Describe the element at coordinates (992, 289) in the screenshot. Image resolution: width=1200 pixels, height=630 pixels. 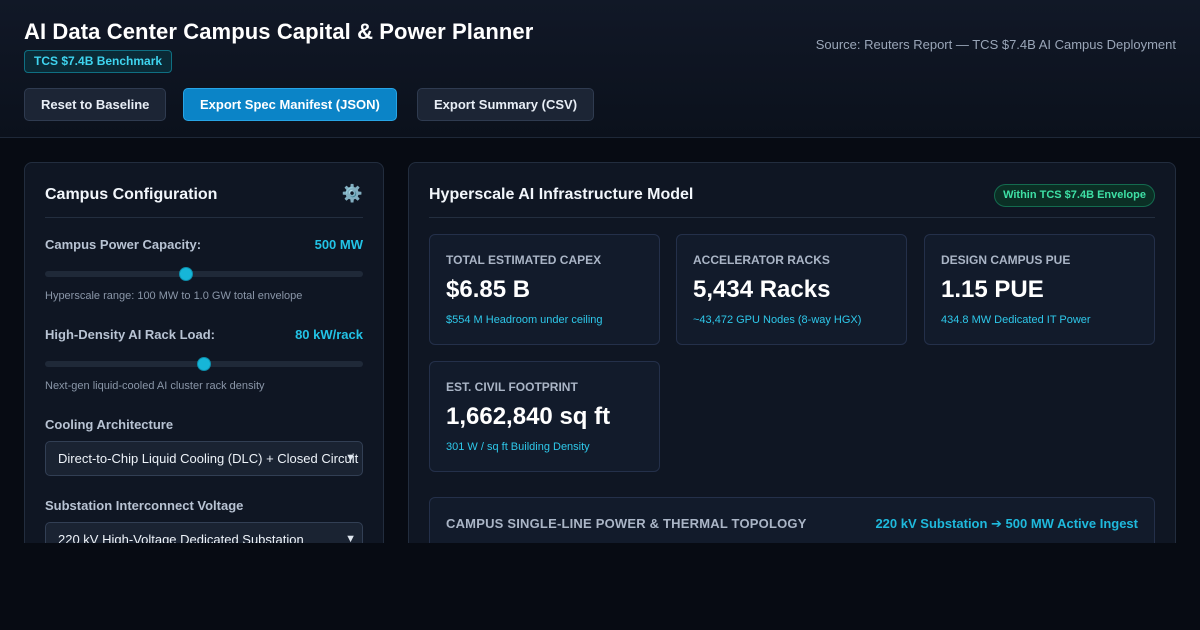
I see `pue-value: 1.15 PUE` at that location.